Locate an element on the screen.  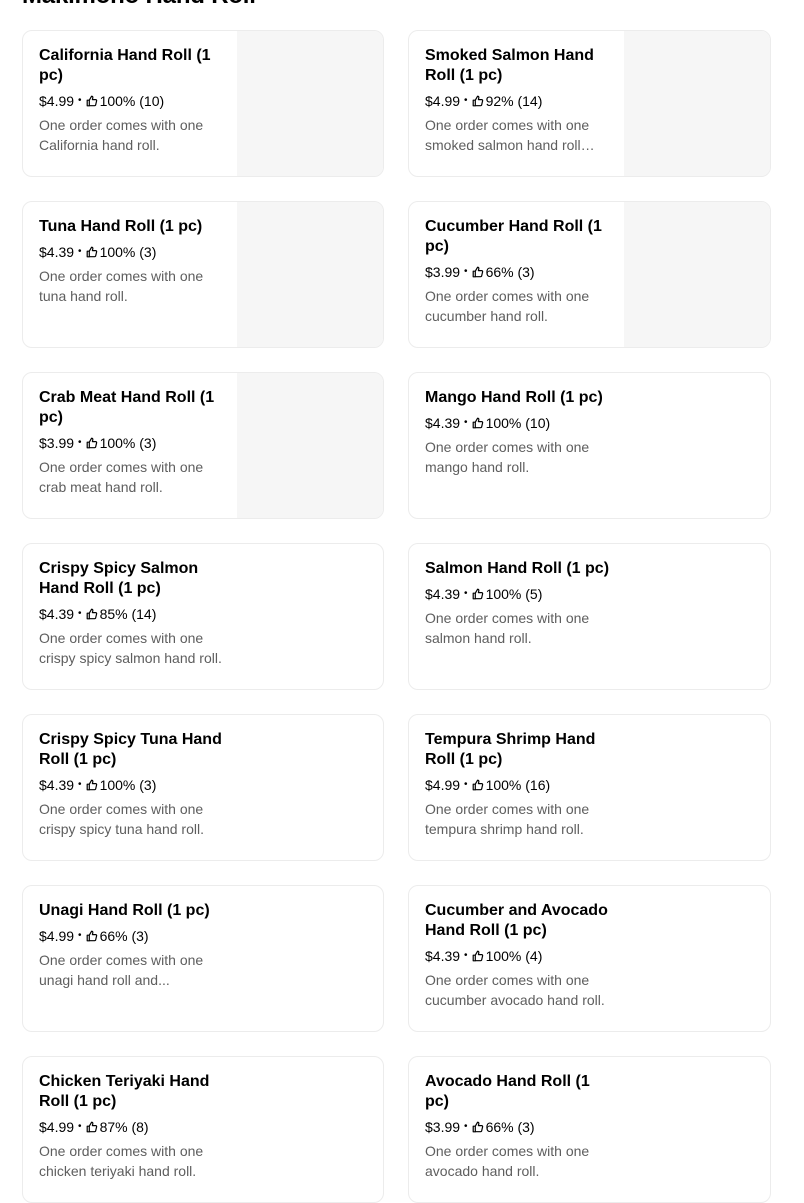
menu-item-meta: $4.99 • 92% (14) is located at coordinates (520, 101).